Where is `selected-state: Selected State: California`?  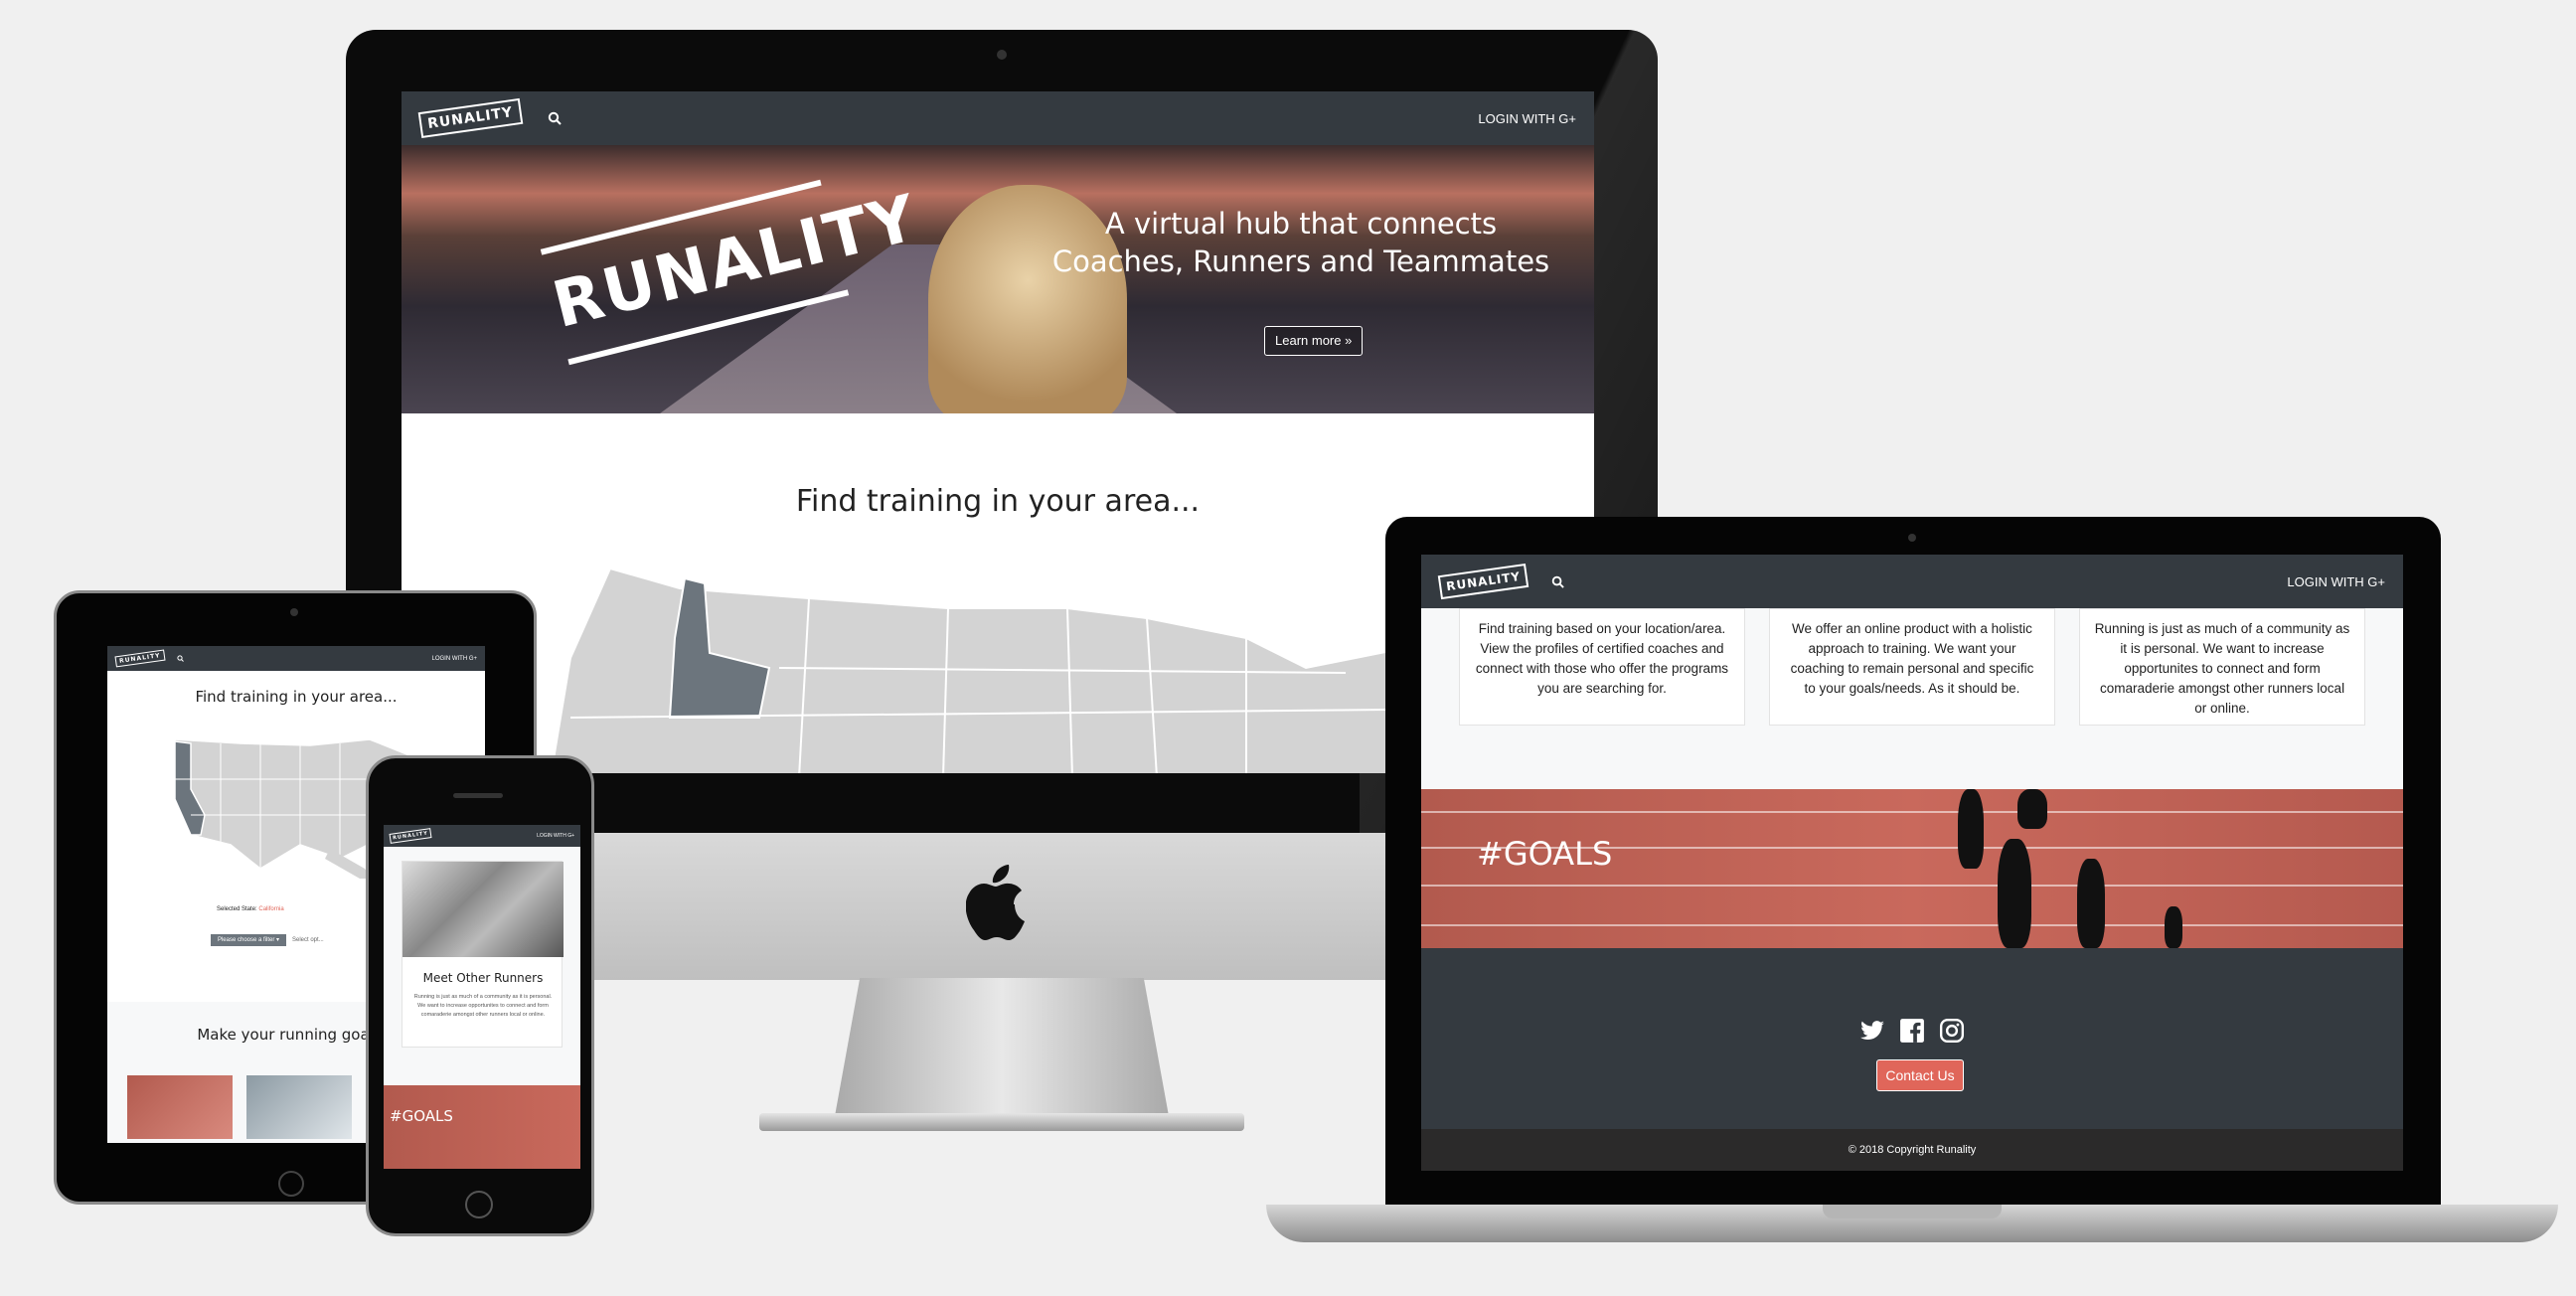 selected-state: Selected State: California is located at coordinates (250, 909).